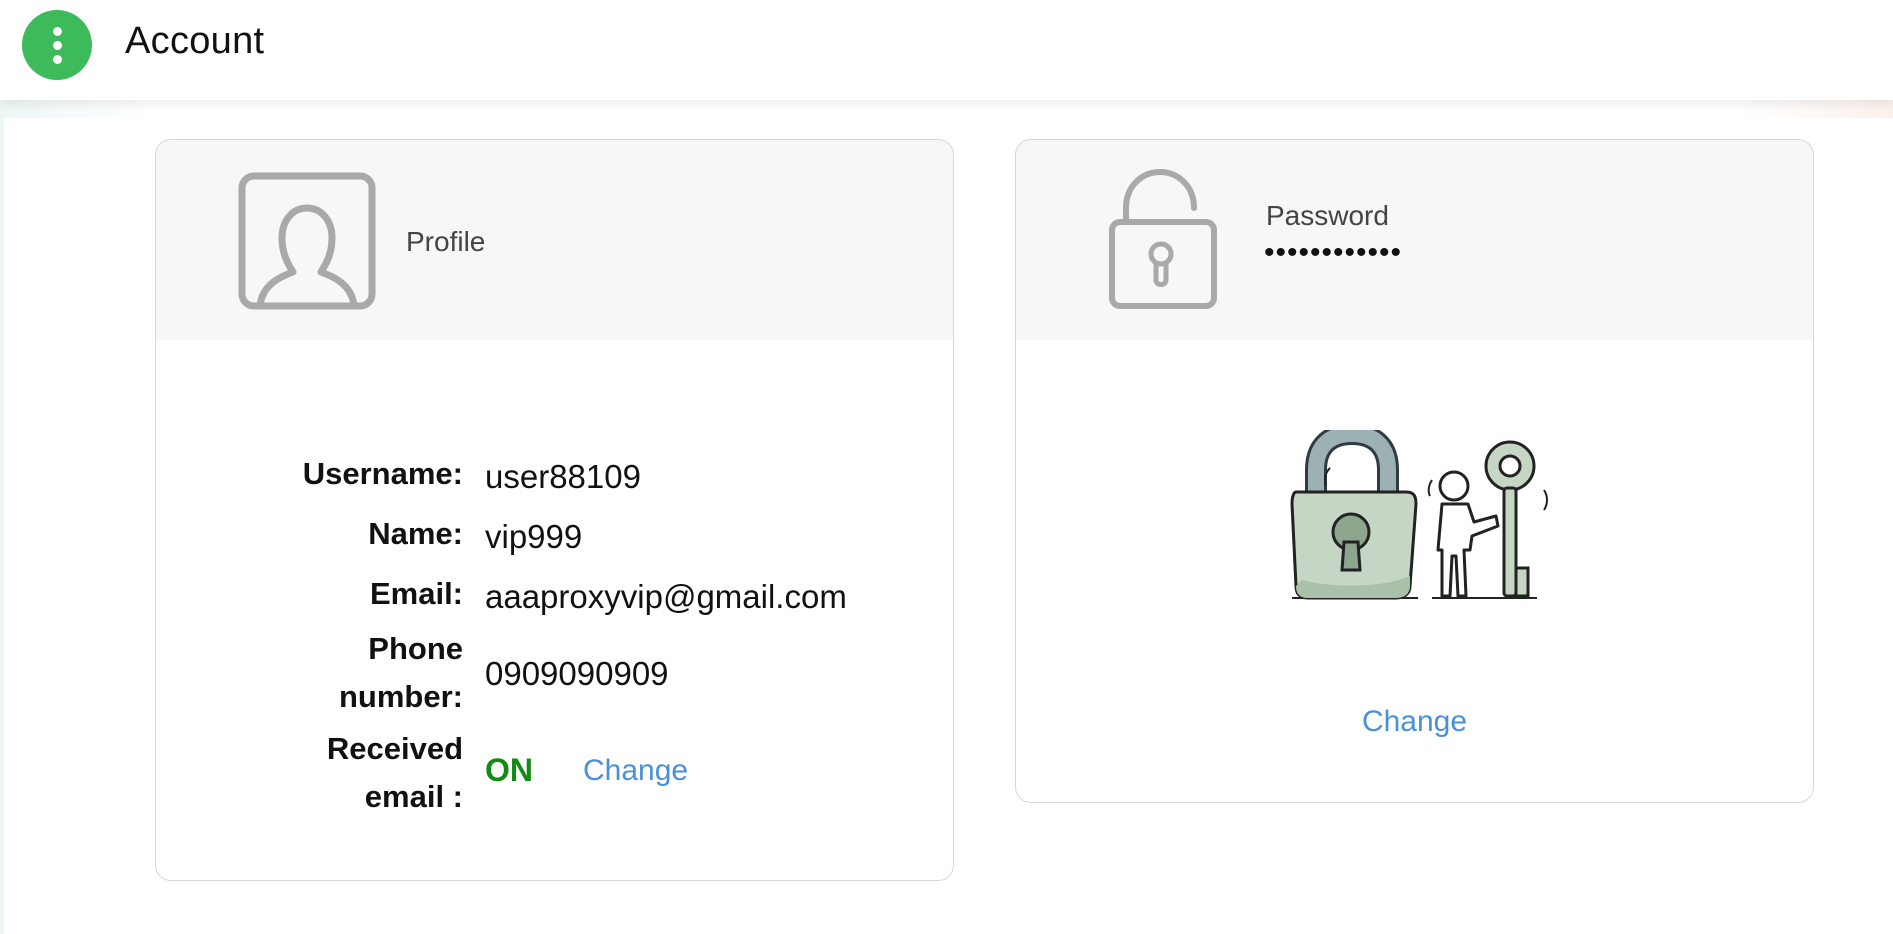 This screenshot has height=934, width=1893. Describe the element at coordinates (509, 770) in the screenshot. I see `received-email-status: ON` at that location.